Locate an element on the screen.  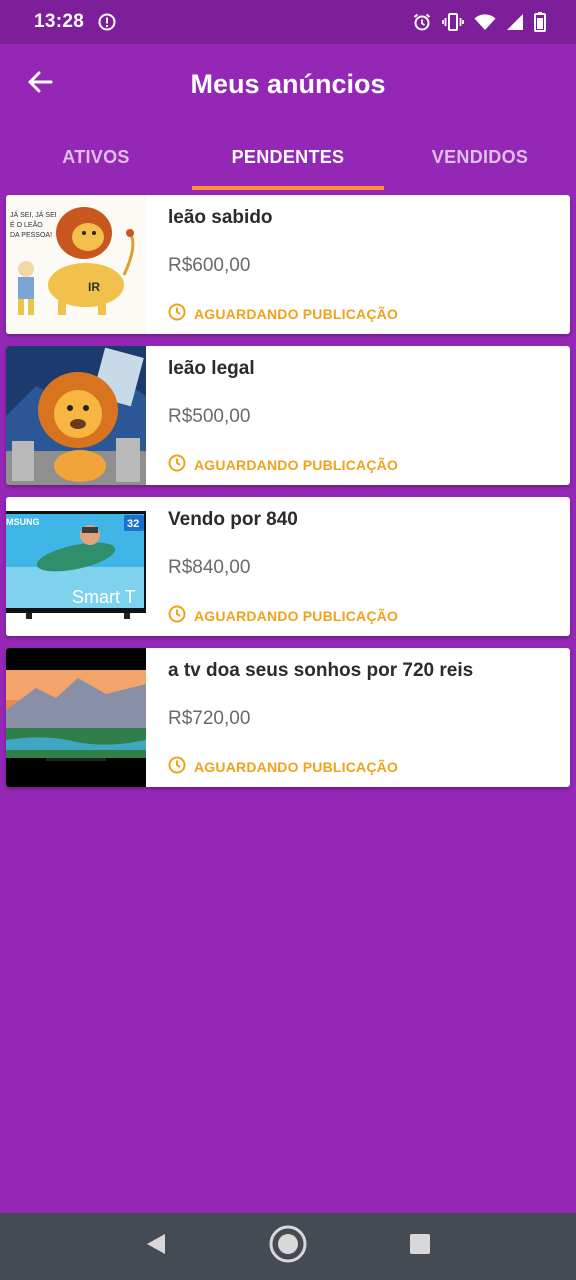
tab-bar: ATIVOS PENDENTES VENDIDOS is located at coordinates (288, 157).